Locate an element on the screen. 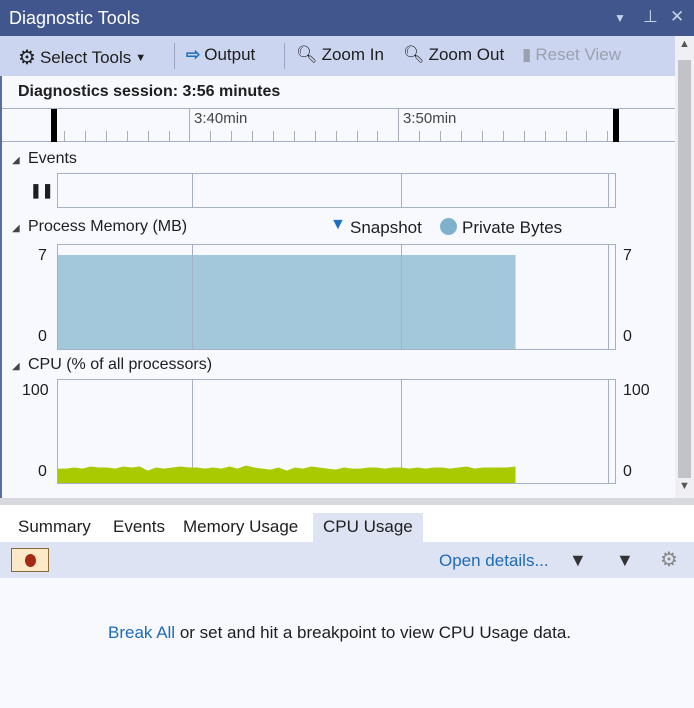 The height and width of the screenshot is (708, 694). dropdown-icon: ▼ is located at coordinates (620, 18).